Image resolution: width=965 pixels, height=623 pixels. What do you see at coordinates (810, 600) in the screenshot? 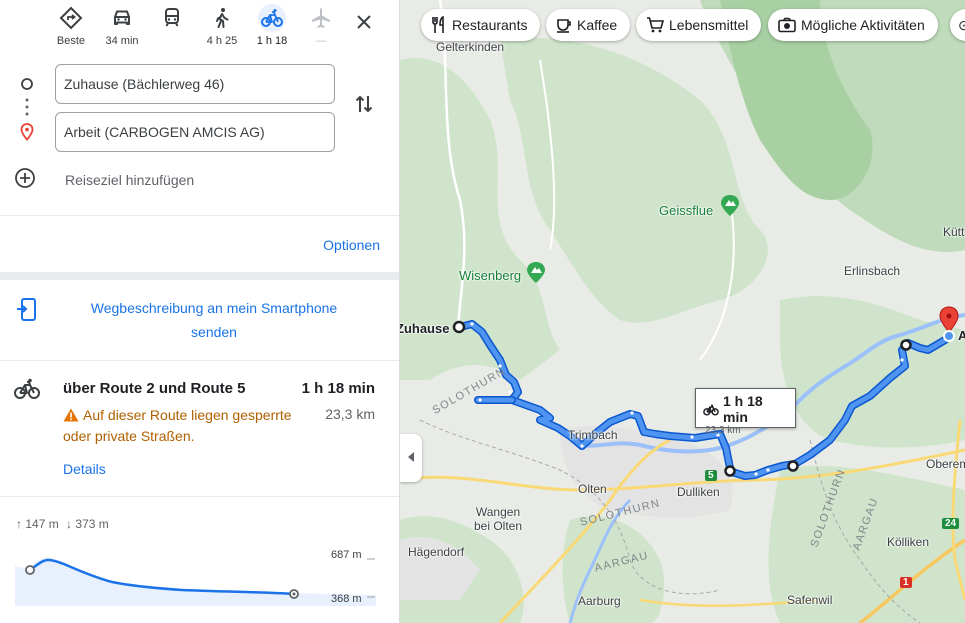
I see `place-label: Safenwil` at bounding box center [810, 600].